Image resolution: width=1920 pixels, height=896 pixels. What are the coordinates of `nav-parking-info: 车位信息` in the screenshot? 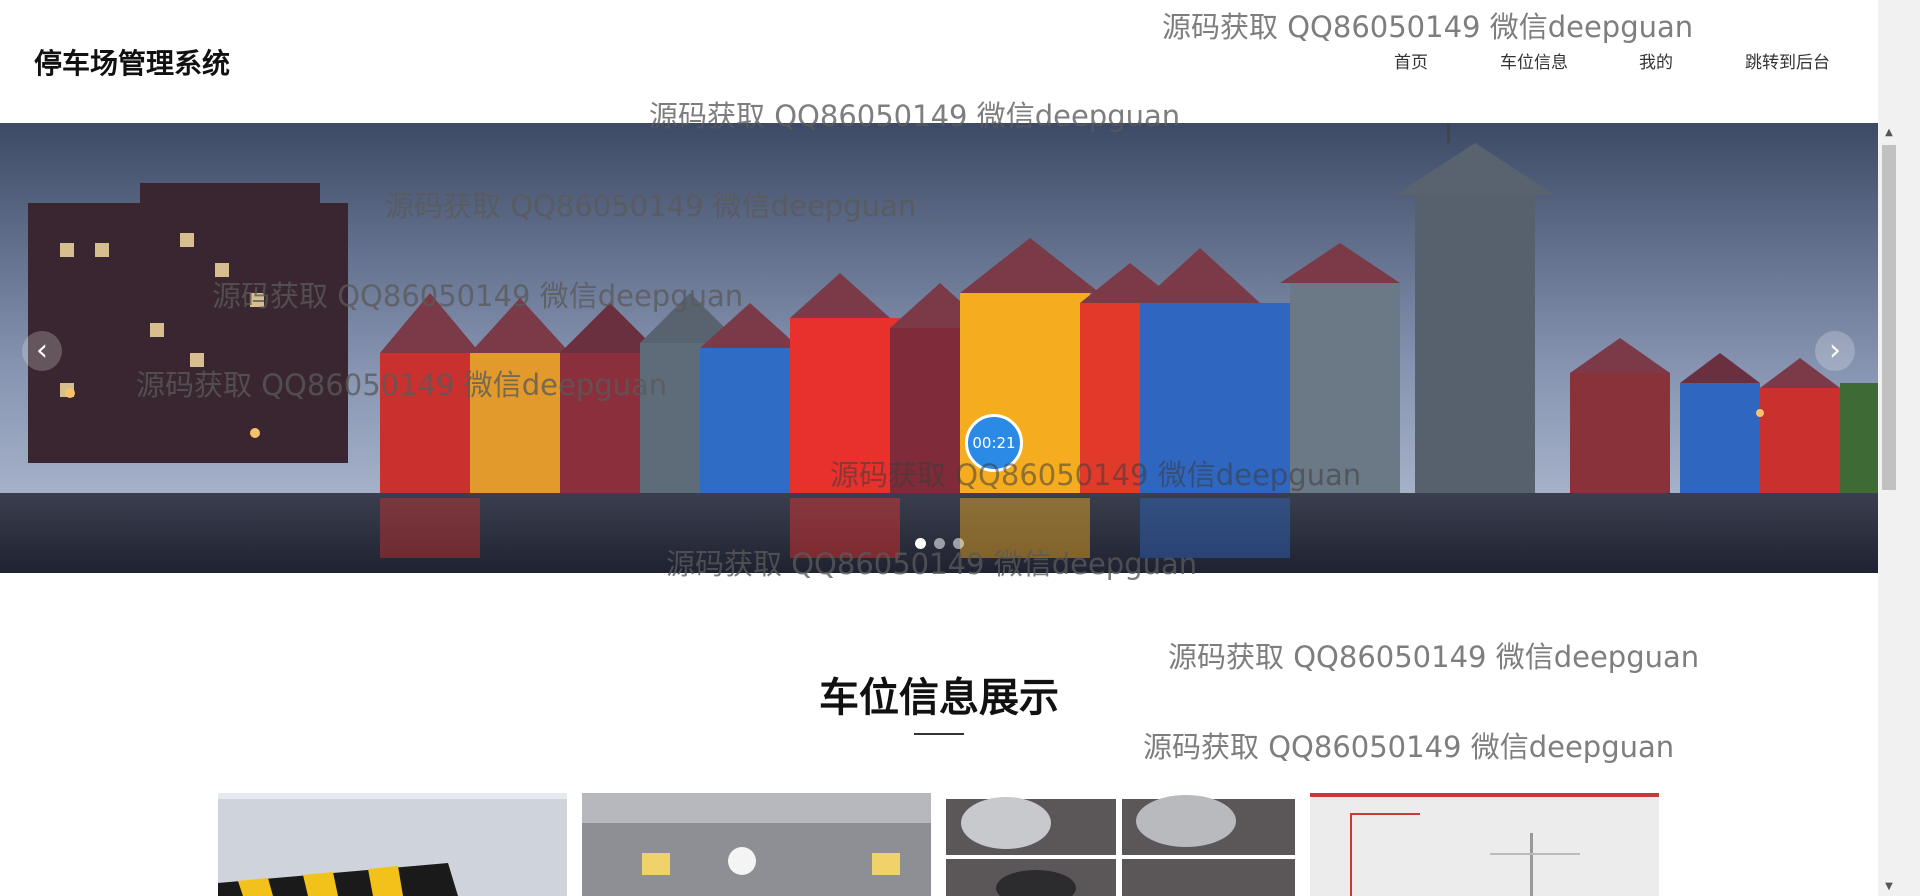 It's located at (1534, 60).